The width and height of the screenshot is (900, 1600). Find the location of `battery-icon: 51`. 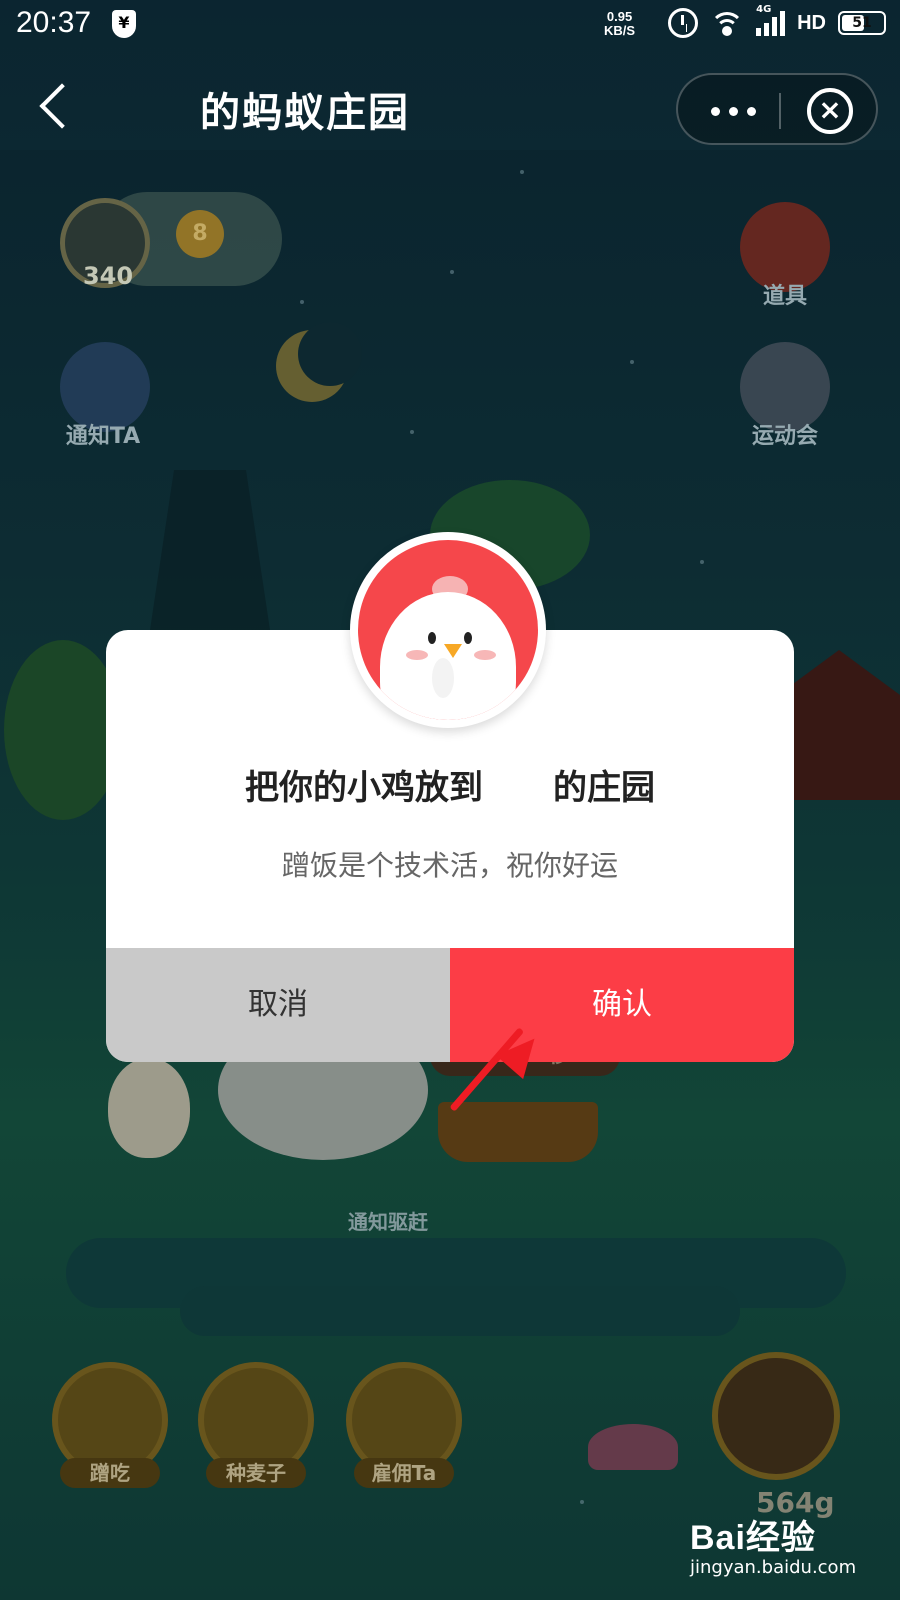

battery-icon: 51 is located at coordinates (862, 23).